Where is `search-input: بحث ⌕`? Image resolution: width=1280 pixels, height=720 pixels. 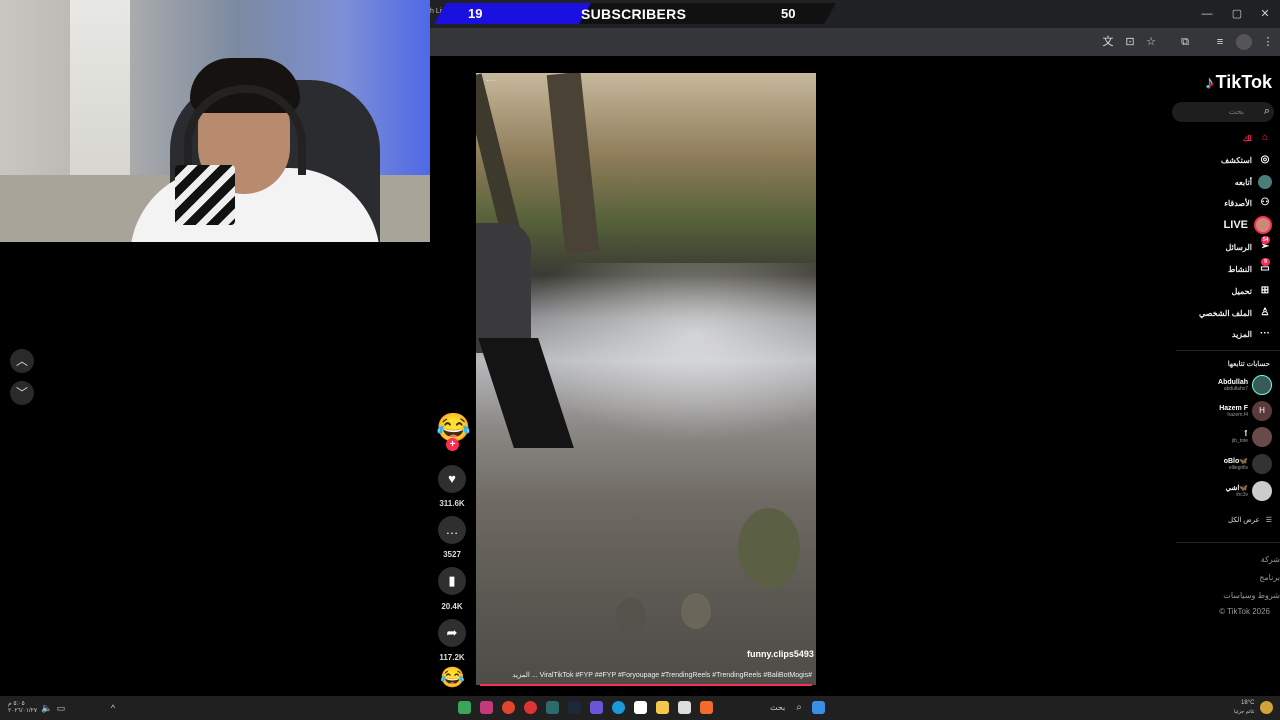
search-input: بحث ⌕ is located at coordinates (1223, 112).